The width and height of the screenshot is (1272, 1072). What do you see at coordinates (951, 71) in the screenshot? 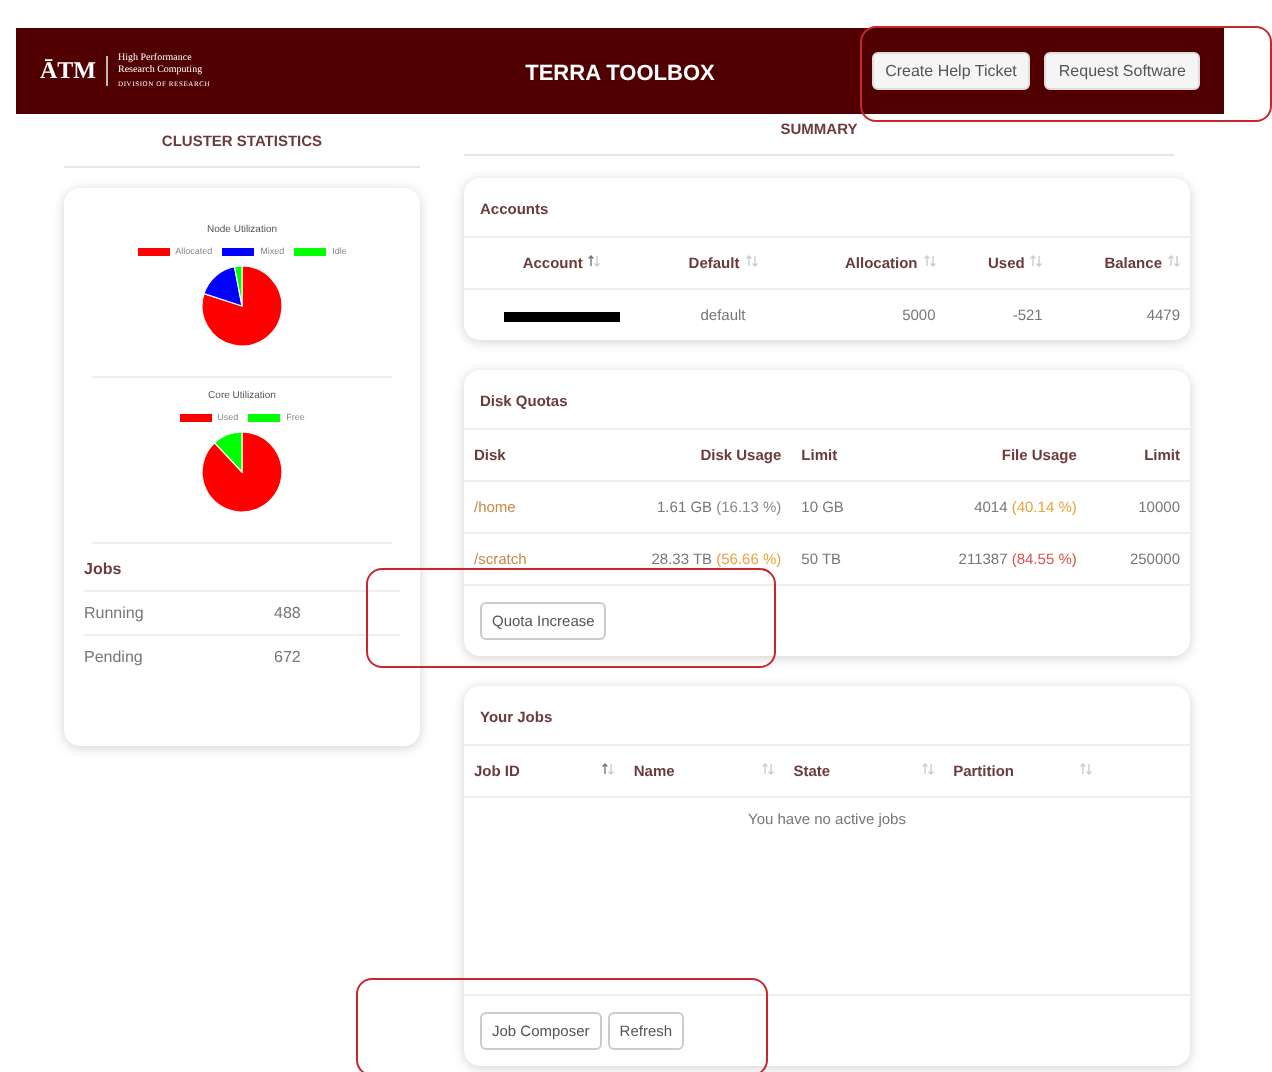
I see `header-button: Create Help Ticket` at bounding box center [951, 71].